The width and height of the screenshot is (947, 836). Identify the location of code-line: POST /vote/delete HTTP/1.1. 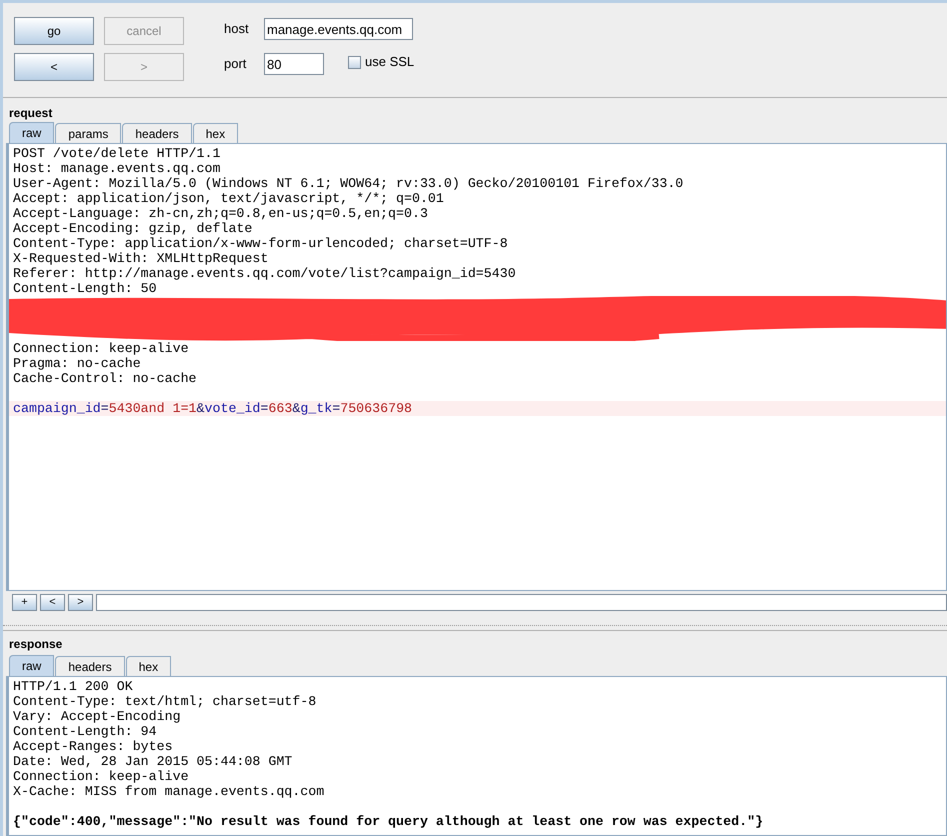
(117, 153).